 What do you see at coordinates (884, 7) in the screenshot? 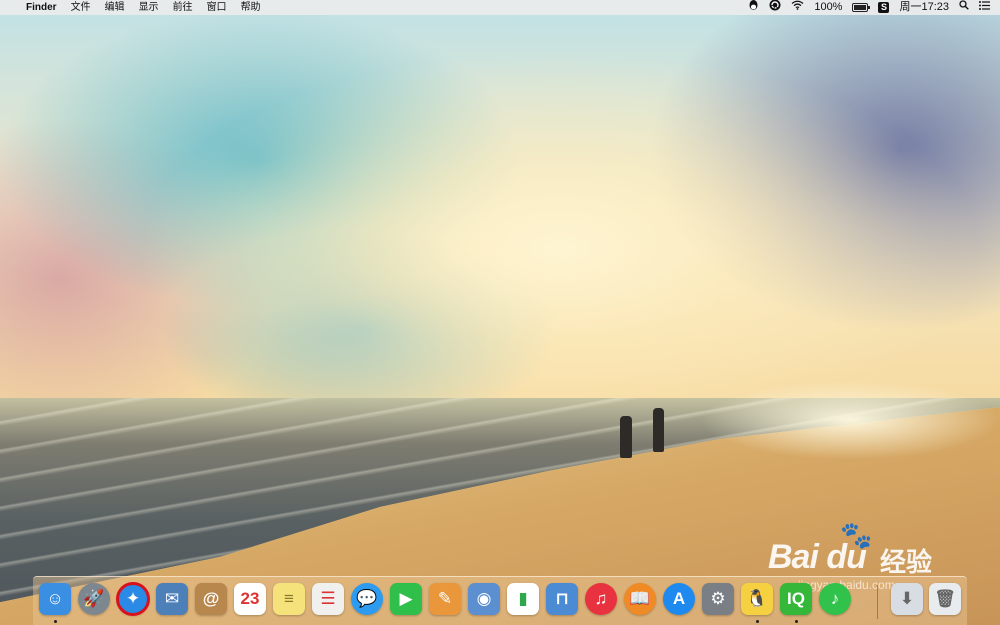
I see `sogou-input-icon: S` at bounding box center [884, 7].